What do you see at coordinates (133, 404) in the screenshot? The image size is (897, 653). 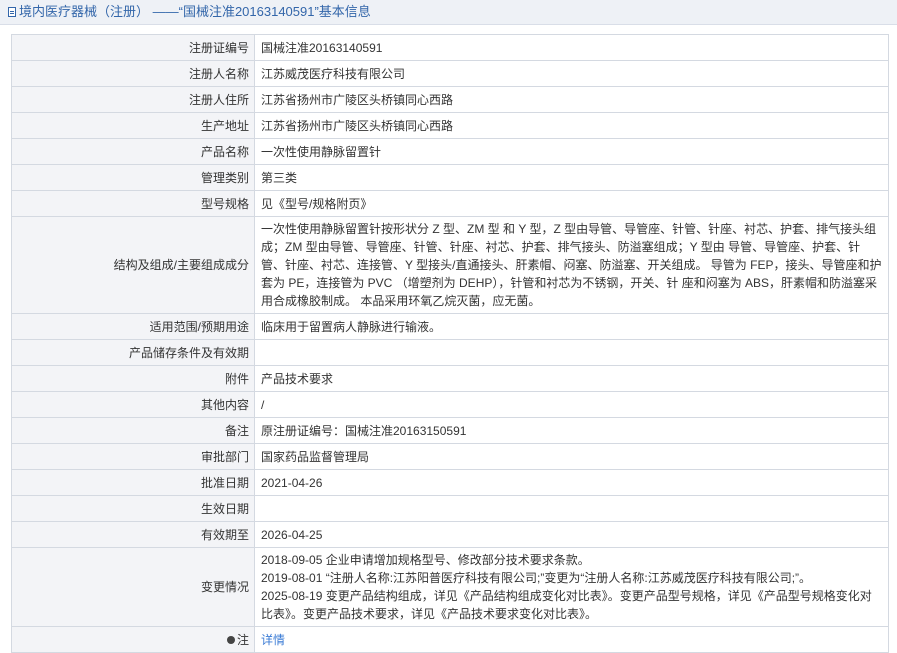 I see `row-label: 其他内容` at bounding box center [133, 404].